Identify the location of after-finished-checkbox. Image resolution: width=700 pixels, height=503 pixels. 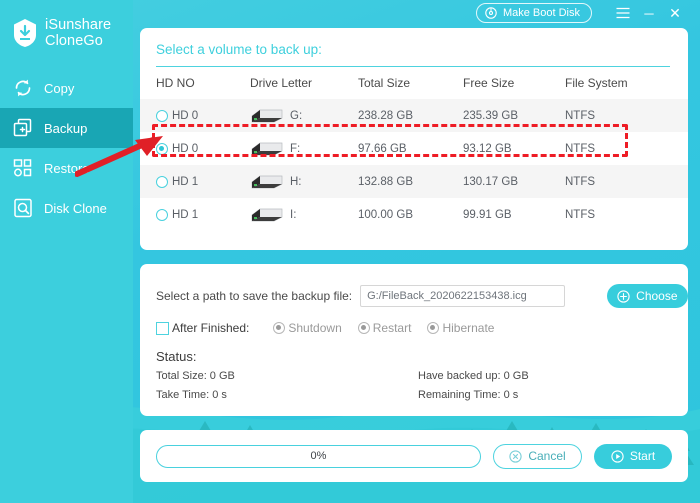
(162, 328).